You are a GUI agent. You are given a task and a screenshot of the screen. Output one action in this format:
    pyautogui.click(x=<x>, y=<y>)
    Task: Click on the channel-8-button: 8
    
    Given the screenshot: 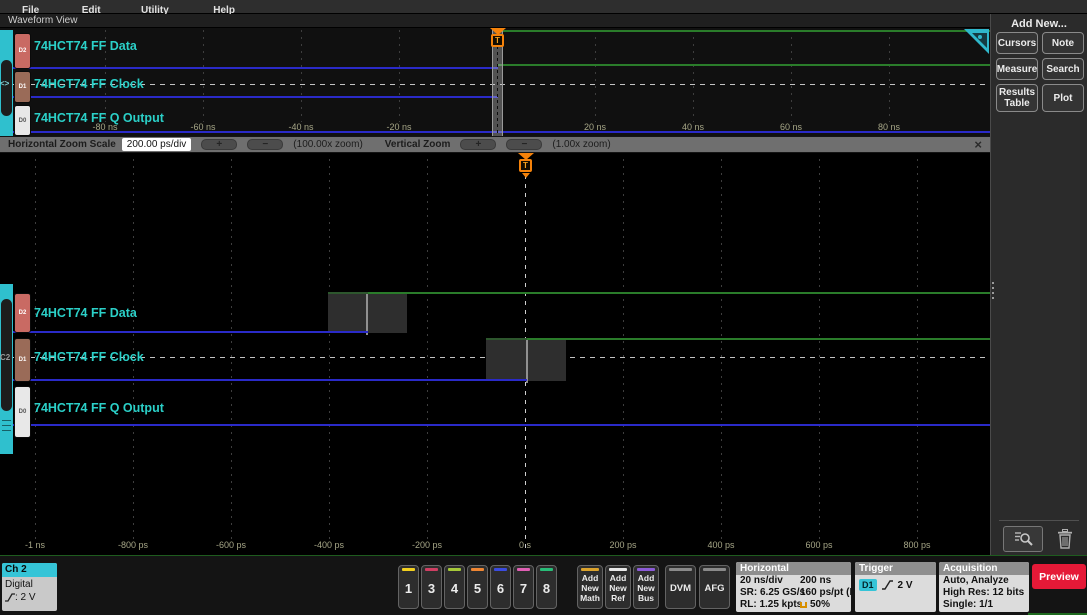 What is the action you would take?
    pyautogui.click(x=546, y=587)
    